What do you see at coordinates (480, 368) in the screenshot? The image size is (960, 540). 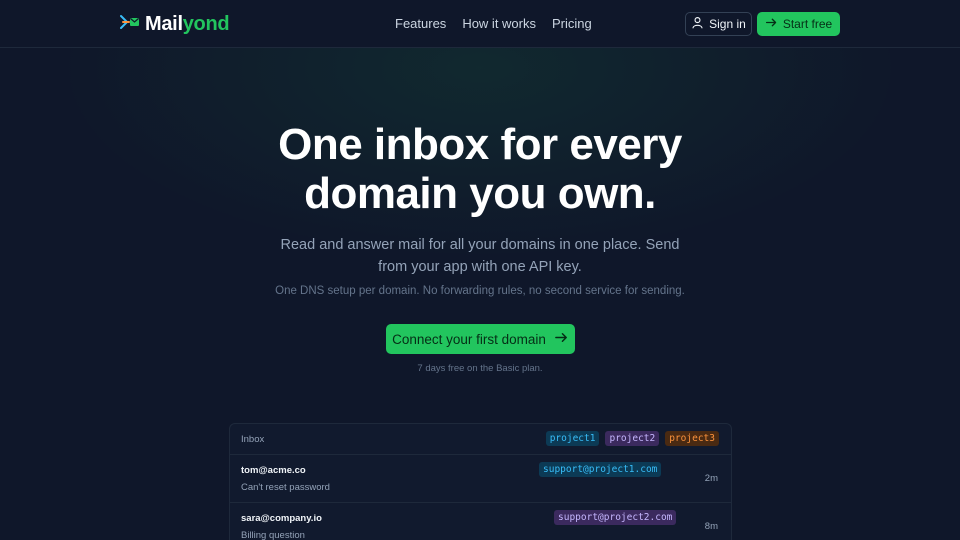 I see `trial-note: 7 days free on the Basic plan.` at bounding box center [480, 368].